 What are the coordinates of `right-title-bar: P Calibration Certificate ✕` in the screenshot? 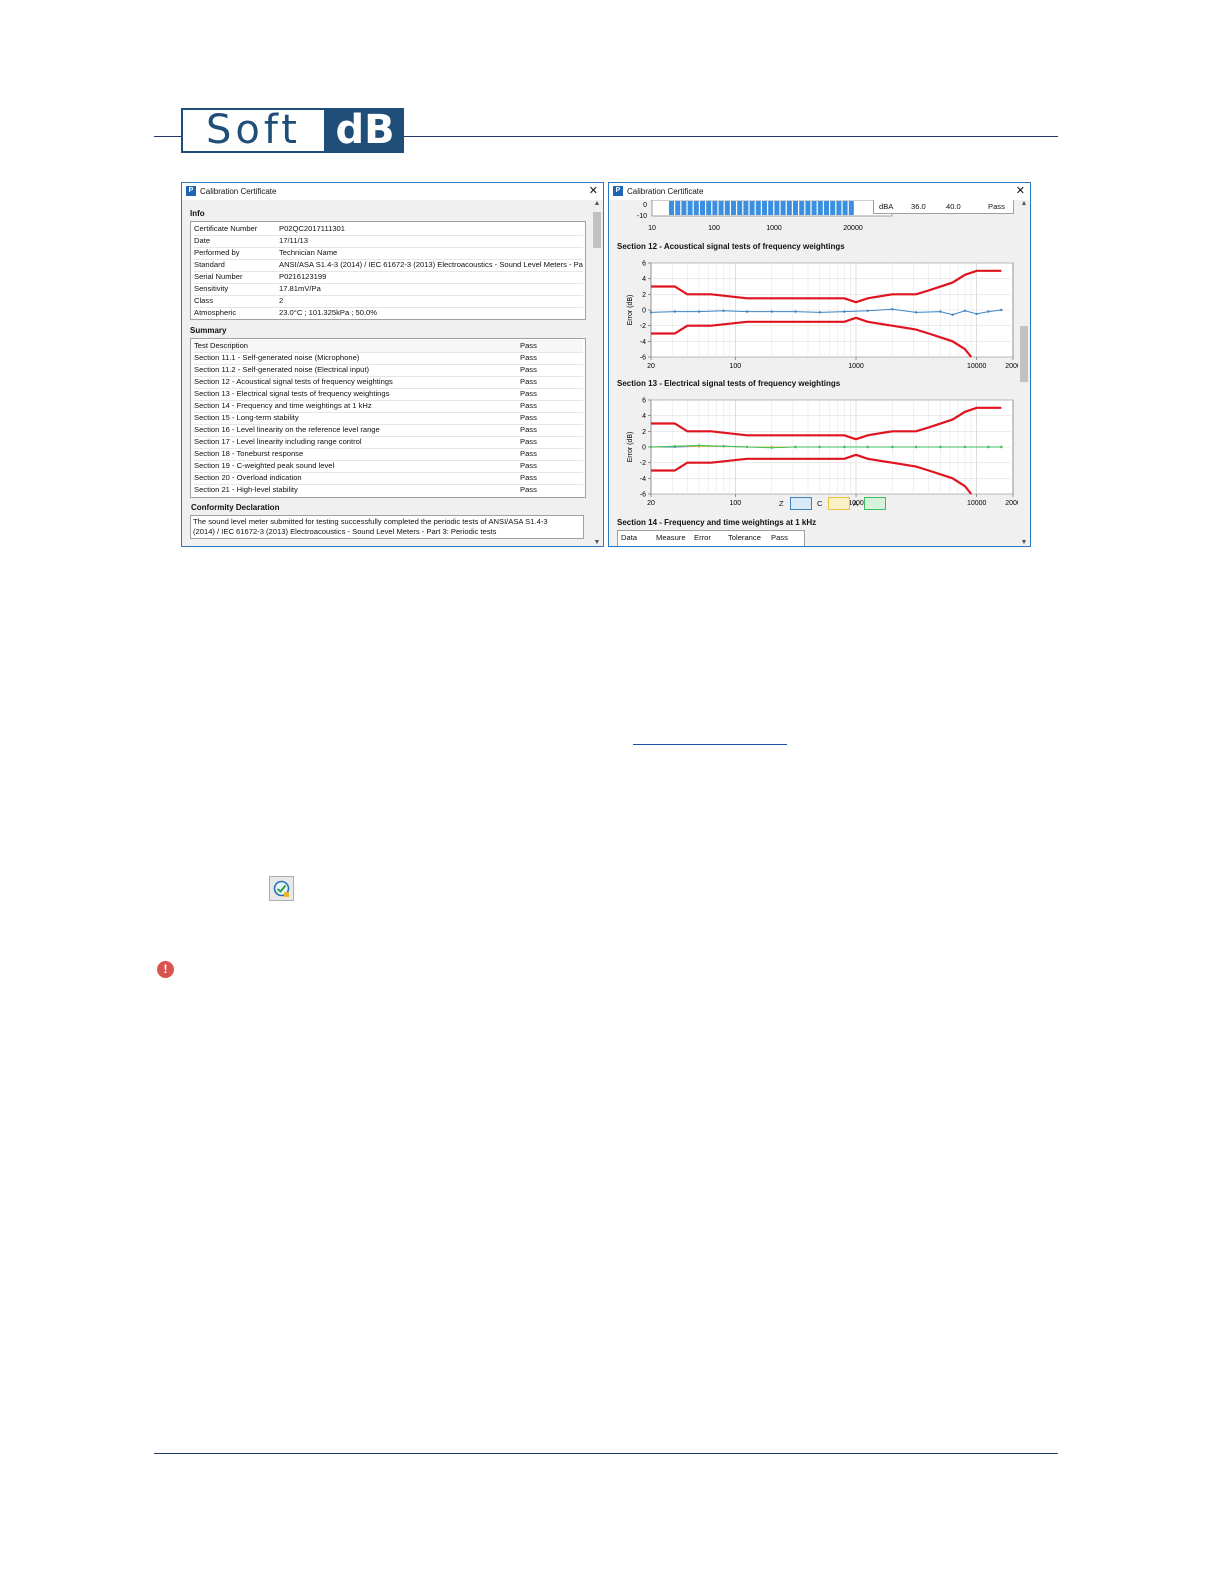 It's located at (819, 191).